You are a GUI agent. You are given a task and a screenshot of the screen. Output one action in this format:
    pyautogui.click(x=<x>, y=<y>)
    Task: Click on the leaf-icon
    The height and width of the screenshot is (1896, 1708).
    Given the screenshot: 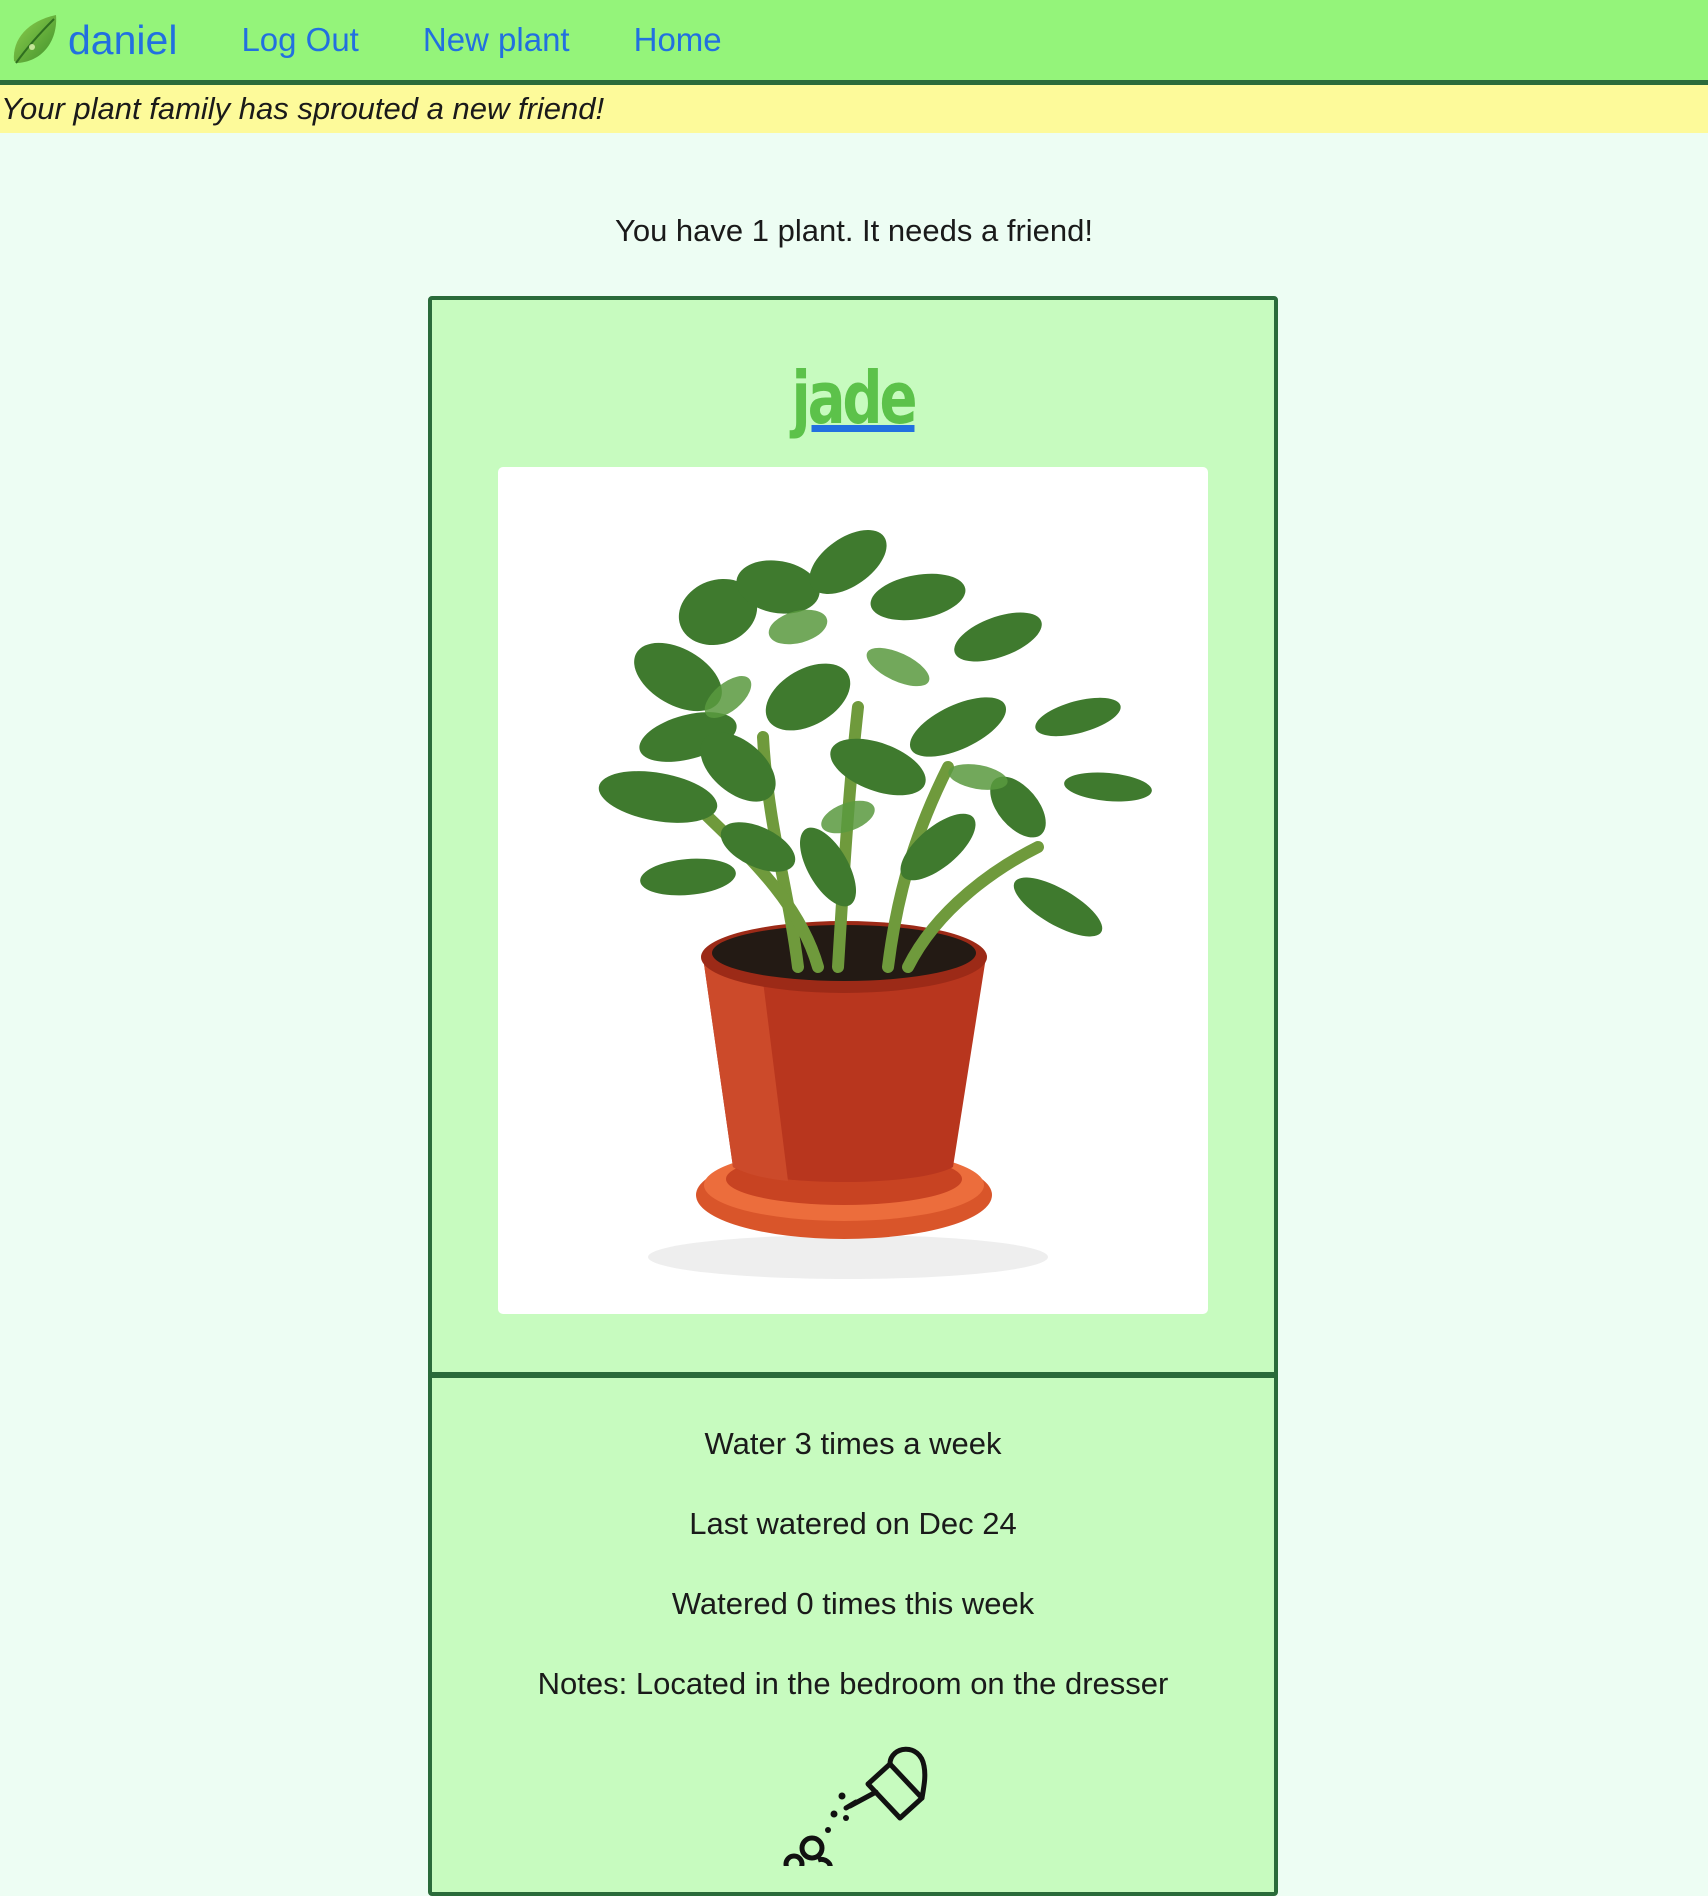 What is the action you would take?
    pyautogui.click(x=35, y=39)
    